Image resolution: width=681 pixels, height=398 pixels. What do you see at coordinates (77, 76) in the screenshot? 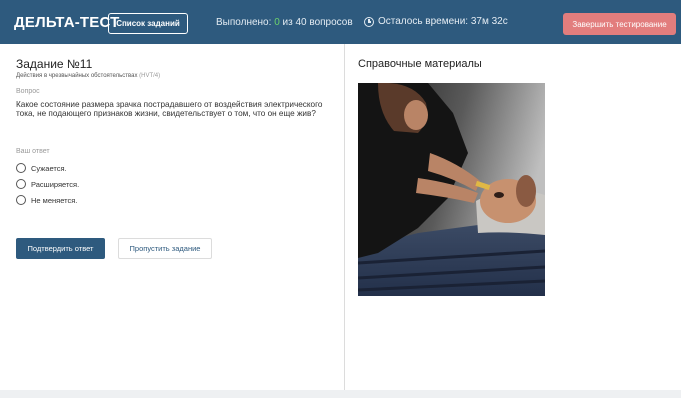
I see `task-category-name: Действия в чрезвычайных обстоятельствах` at bounding box center [77, 76].